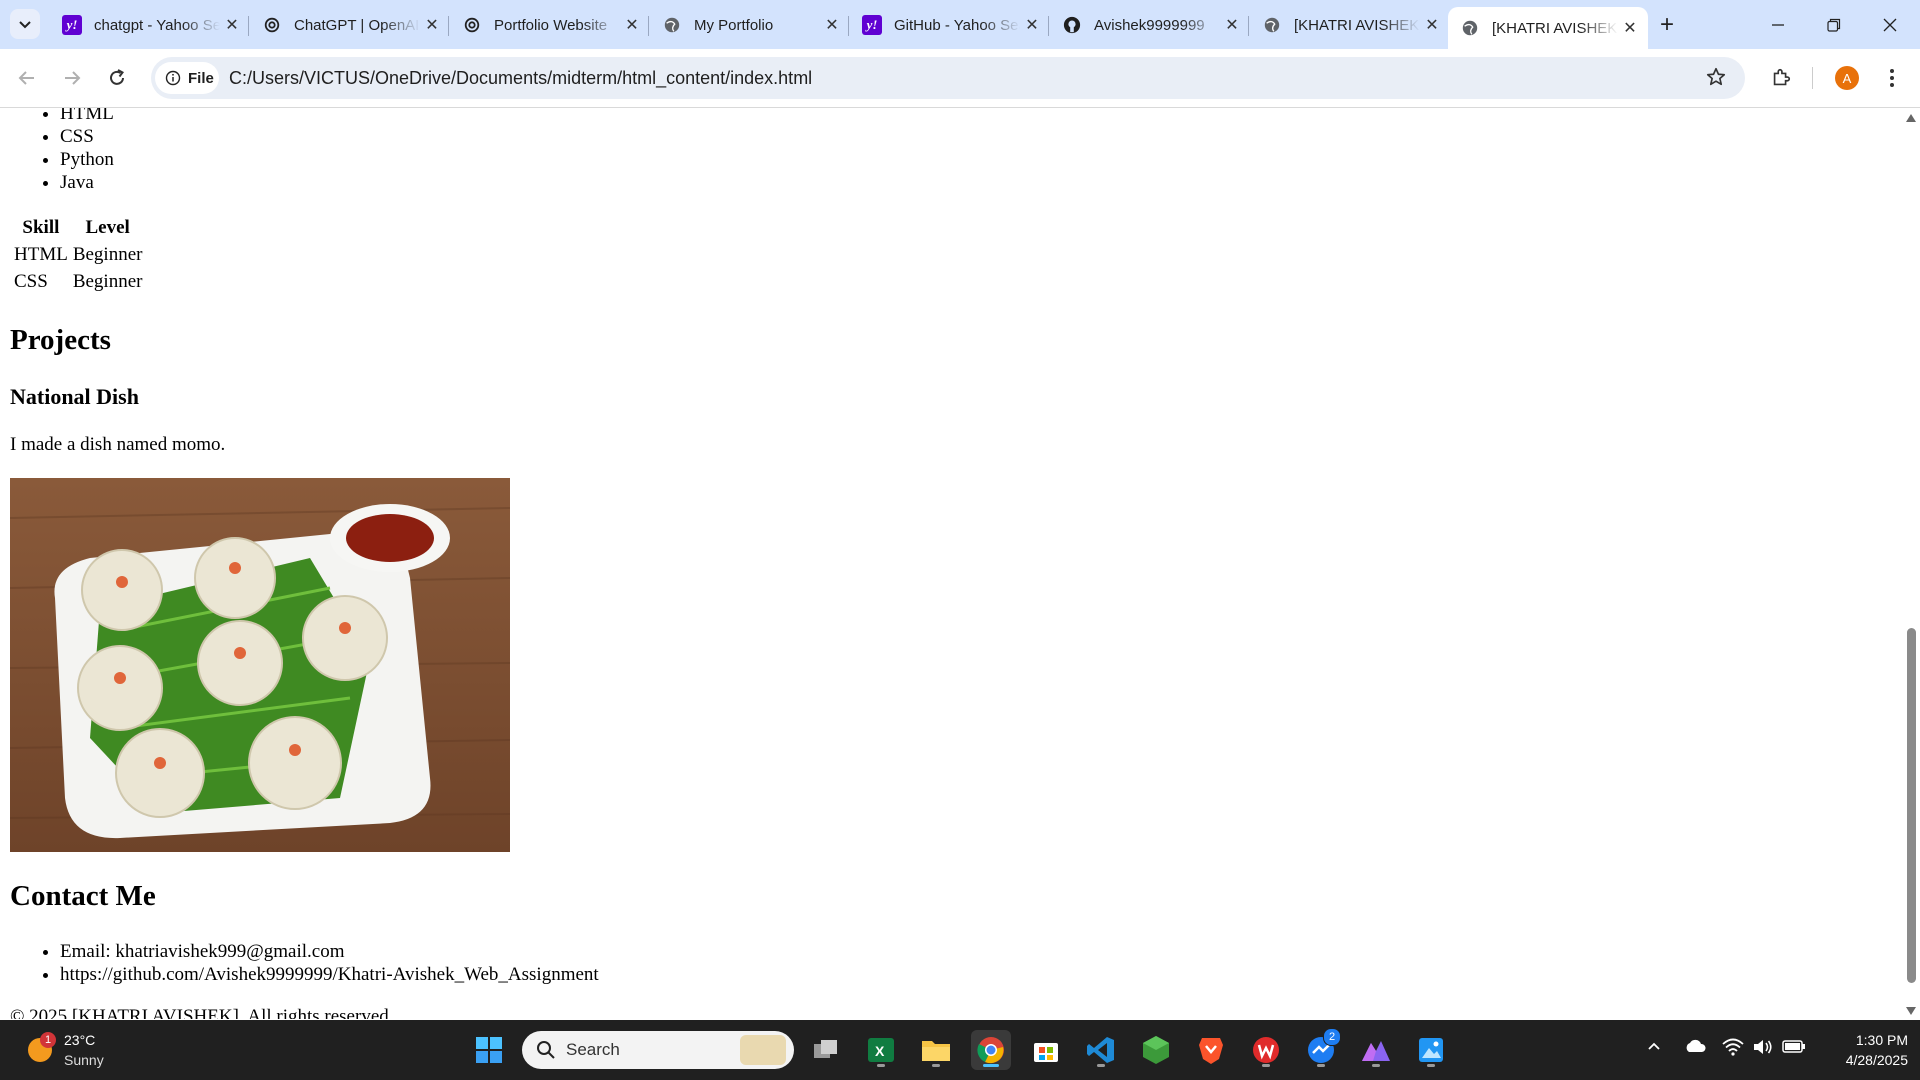  I want to click on window-close-button, so click(1890, 24).